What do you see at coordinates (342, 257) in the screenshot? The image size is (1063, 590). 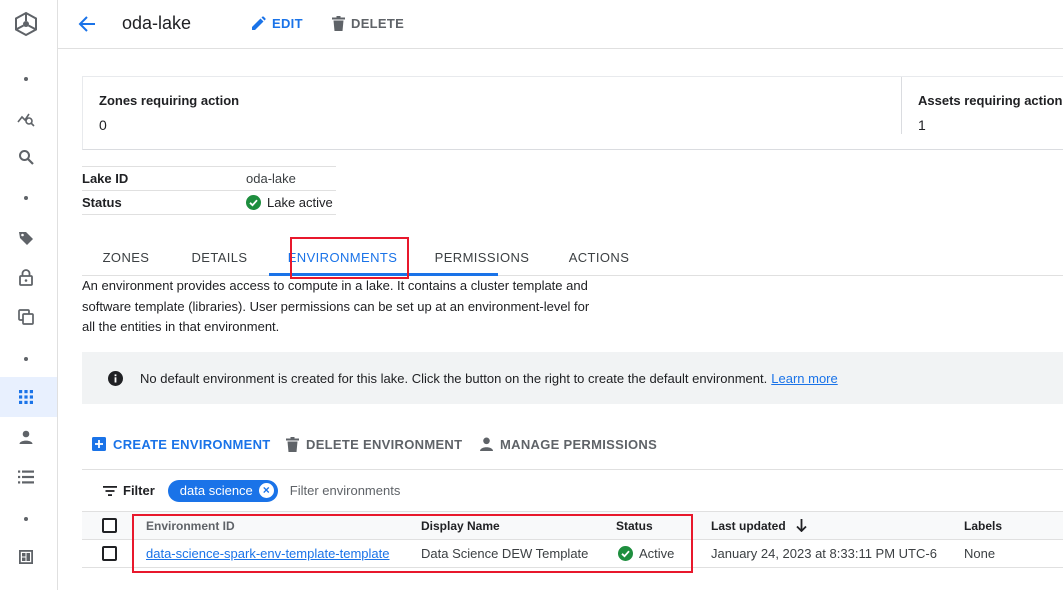 I see `tab-environments: ENVIRONMENTS` at bounding box center [342, 257].